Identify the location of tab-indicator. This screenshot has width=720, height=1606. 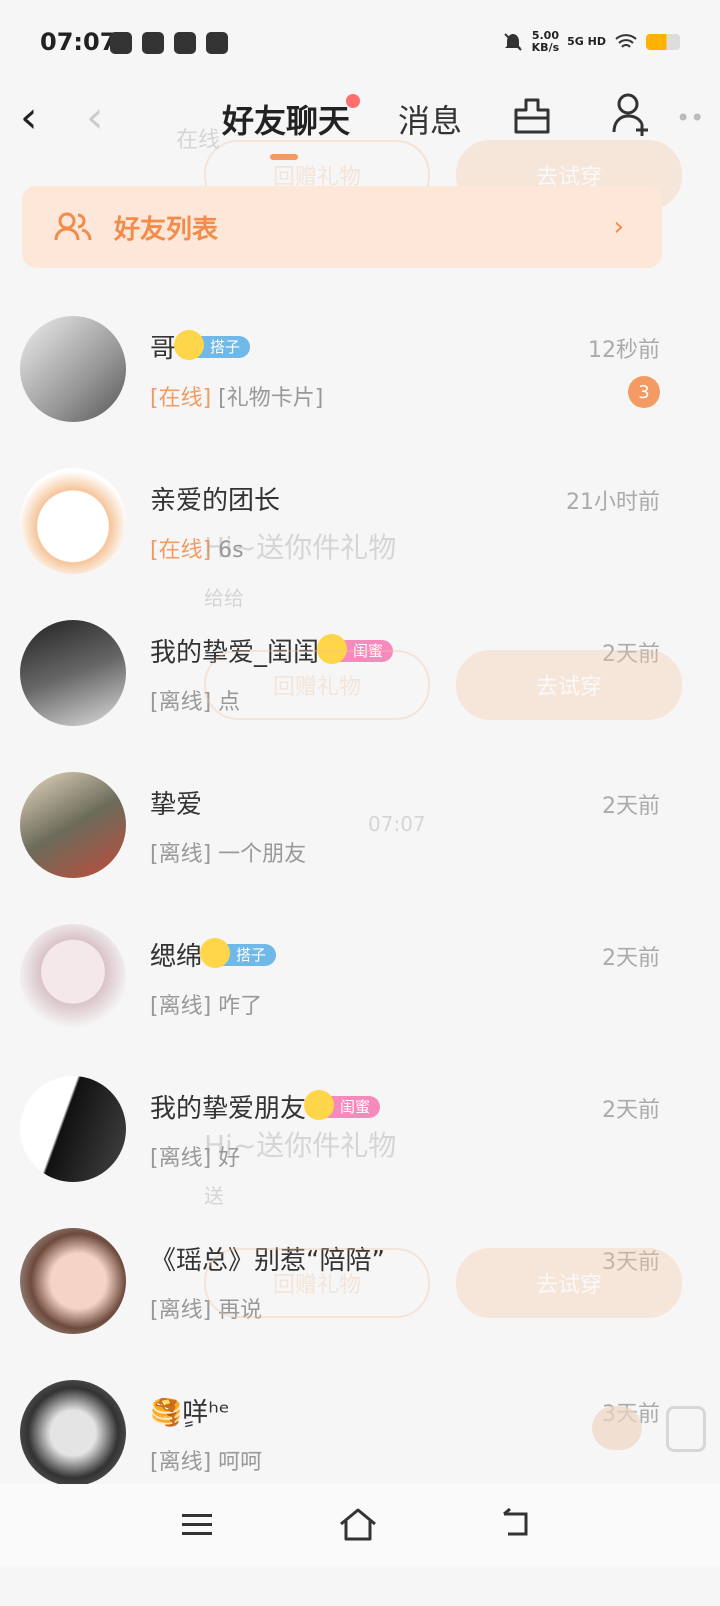
(284, 157).